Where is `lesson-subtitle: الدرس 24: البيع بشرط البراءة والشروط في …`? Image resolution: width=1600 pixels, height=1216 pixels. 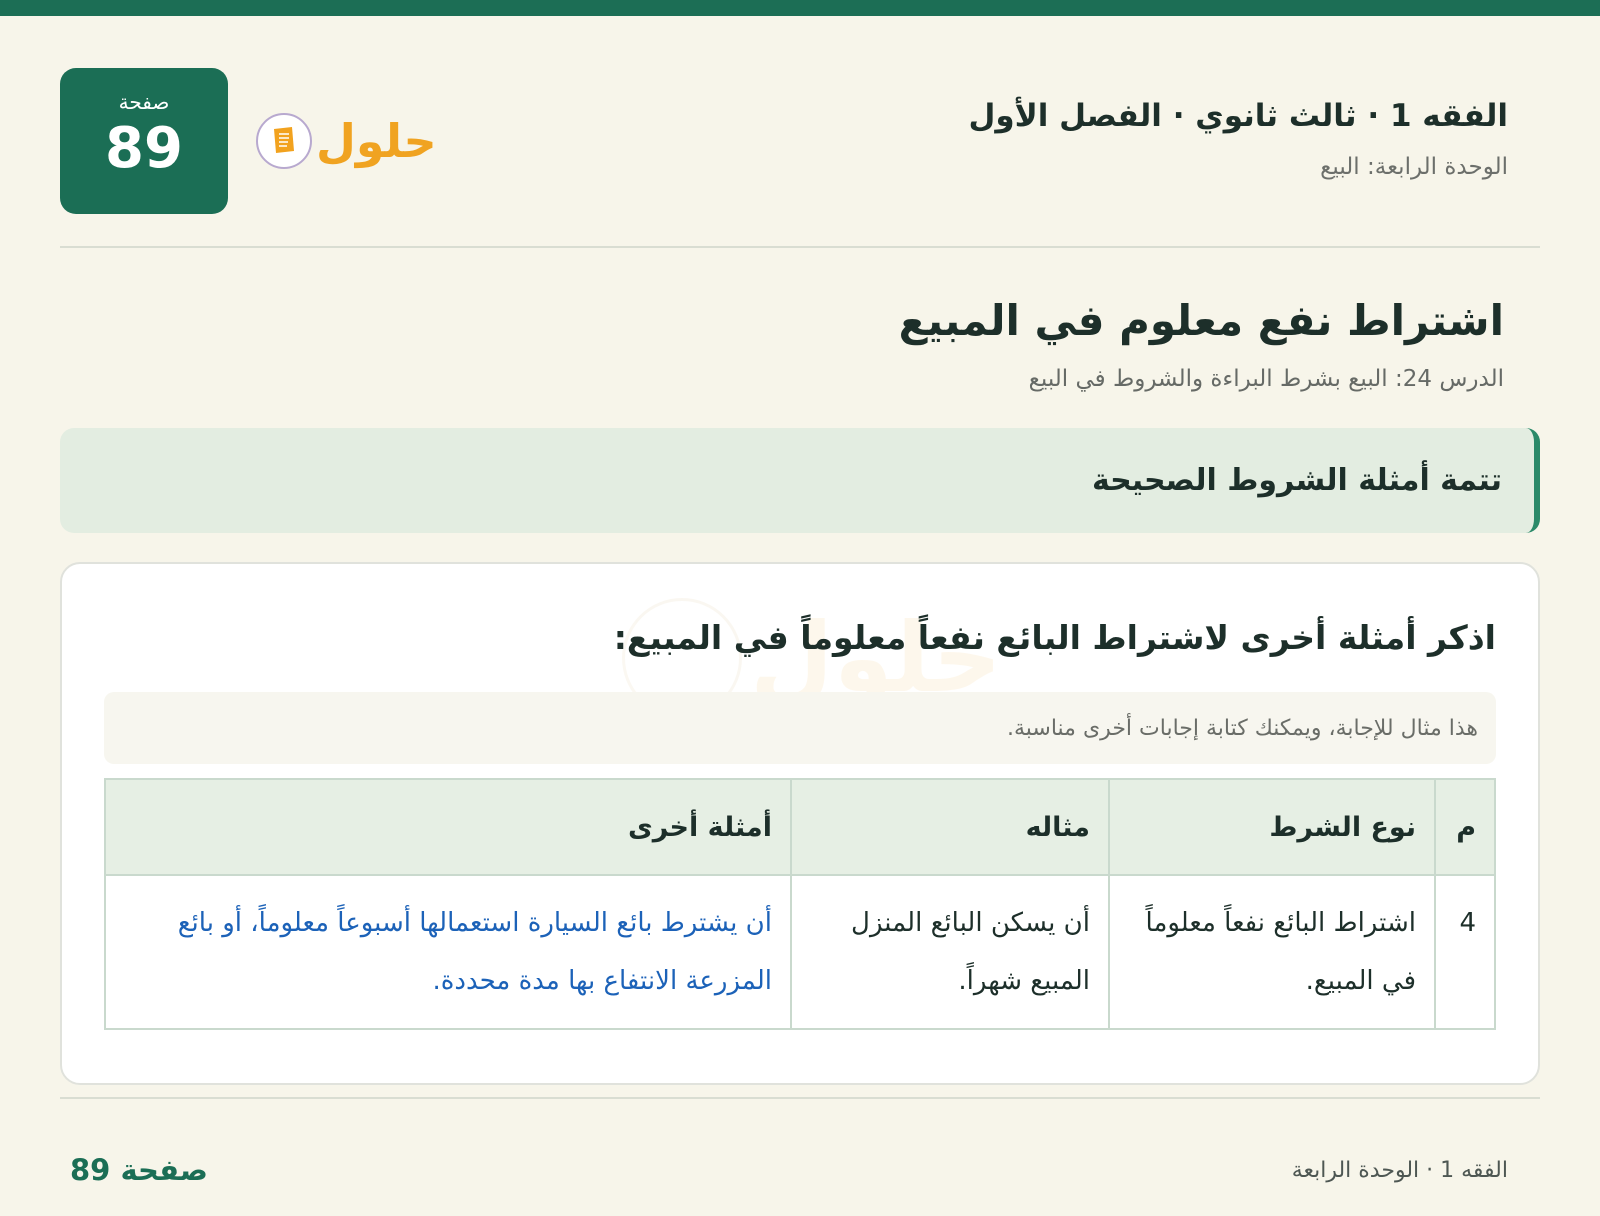
lesson-subtitle: الدرس 24: البيع بشرط البراءة والشروط في … is located at coordinates (1266, 379).